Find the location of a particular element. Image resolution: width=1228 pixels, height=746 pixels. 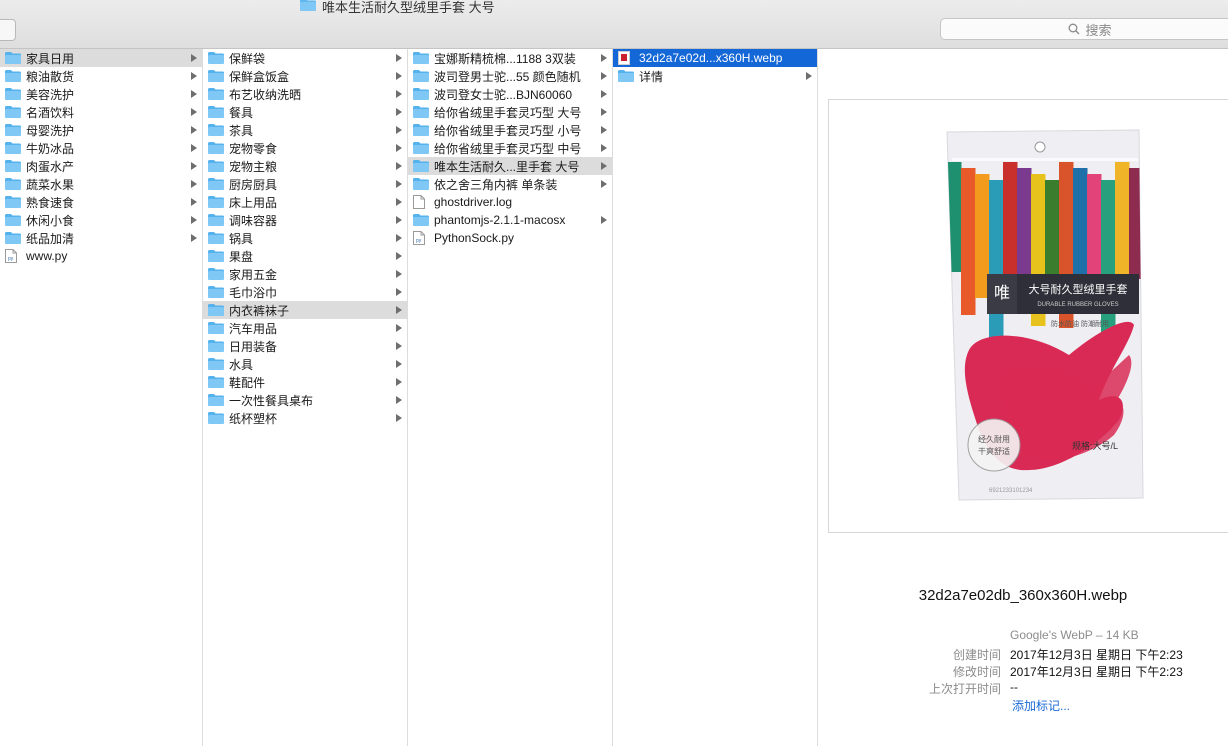

meta-value: 2017年12月3日 星期日 下午2:23 is located at coordinates (1096, 655).